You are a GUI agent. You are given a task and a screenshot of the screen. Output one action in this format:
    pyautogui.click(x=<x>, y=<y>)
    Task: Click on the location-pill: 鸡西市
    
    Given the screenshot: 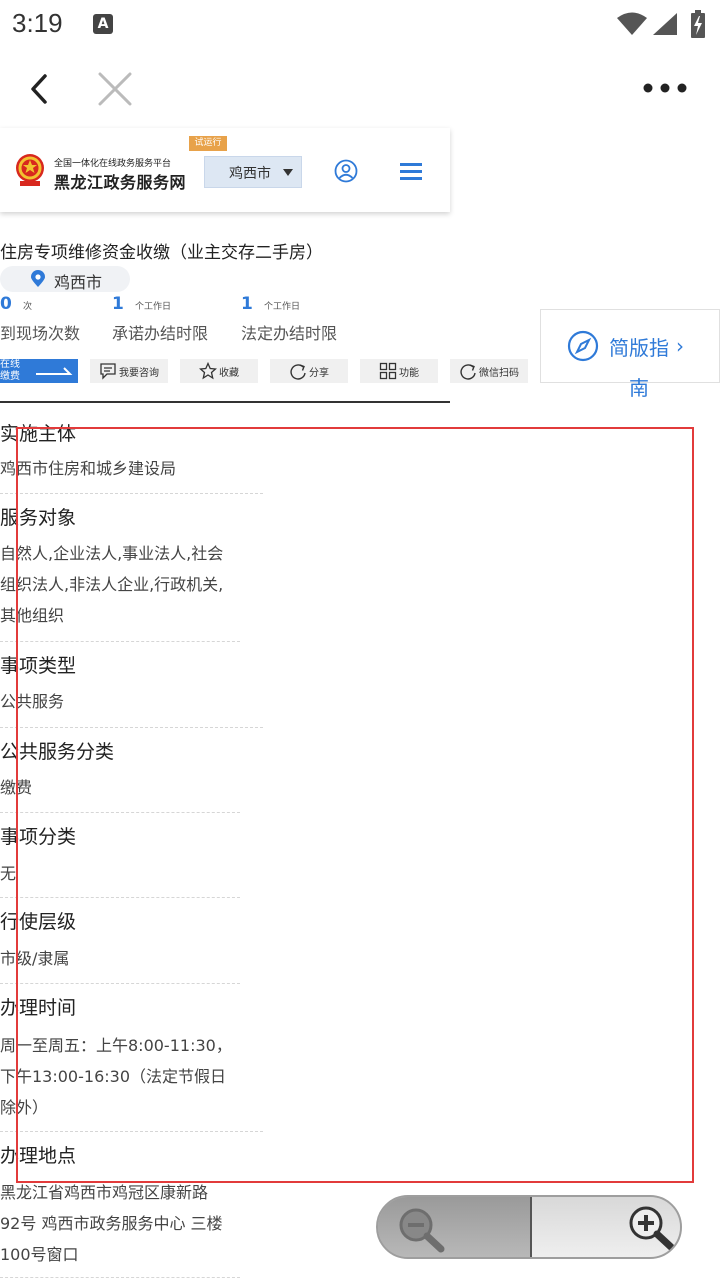 What is the action you would take?
    pyautogui.click(x=65, y=279)
    